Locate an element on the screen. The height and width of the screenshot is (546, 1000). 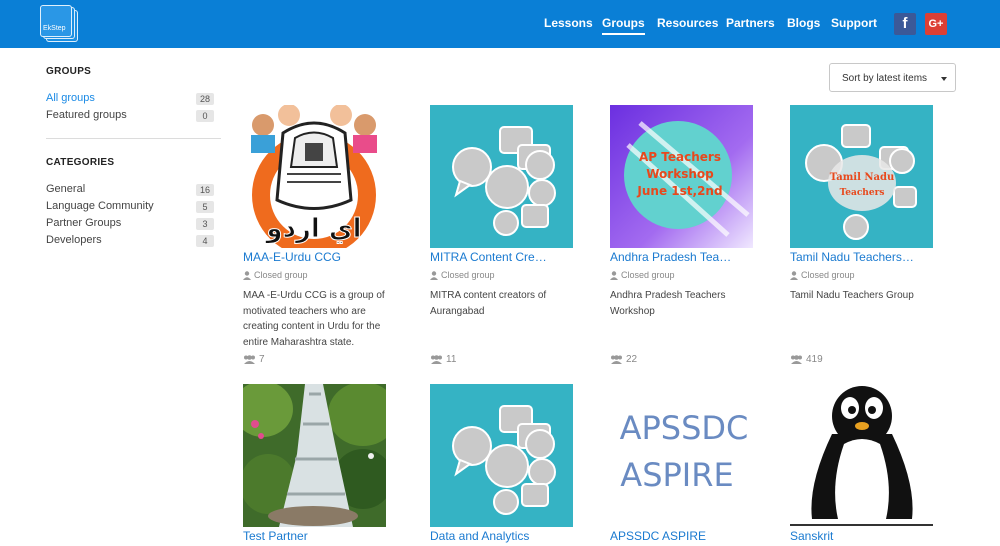
group-title-link: MAA-E-Urdu CCG is located at coordinates (327, 257).